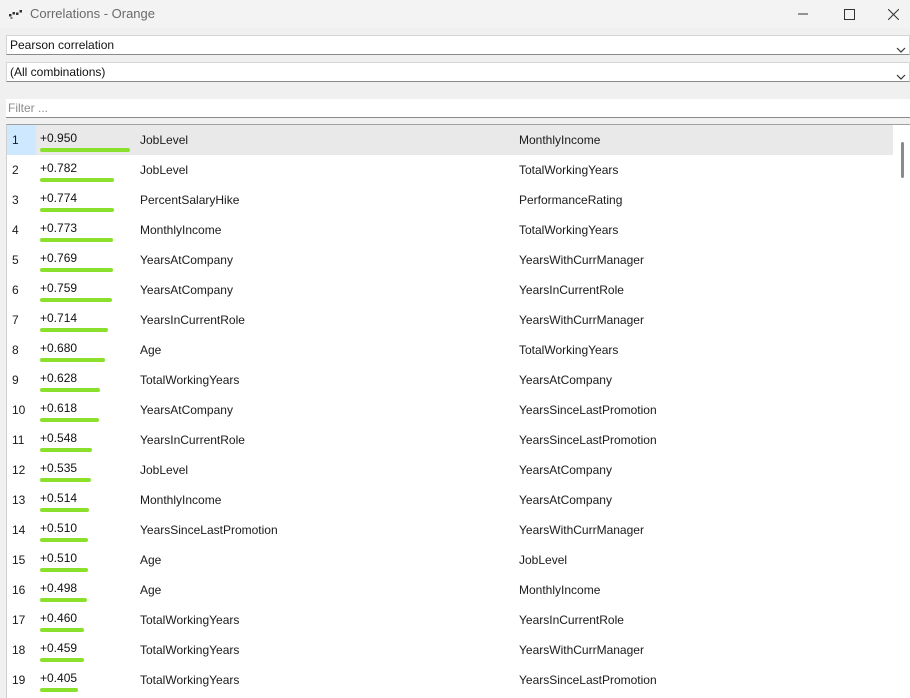 This screenshot has height=698, width=910. Describe the element at coordinates (59, 378) in the screenshot. I see `correlation-value: +0.628` at that location.